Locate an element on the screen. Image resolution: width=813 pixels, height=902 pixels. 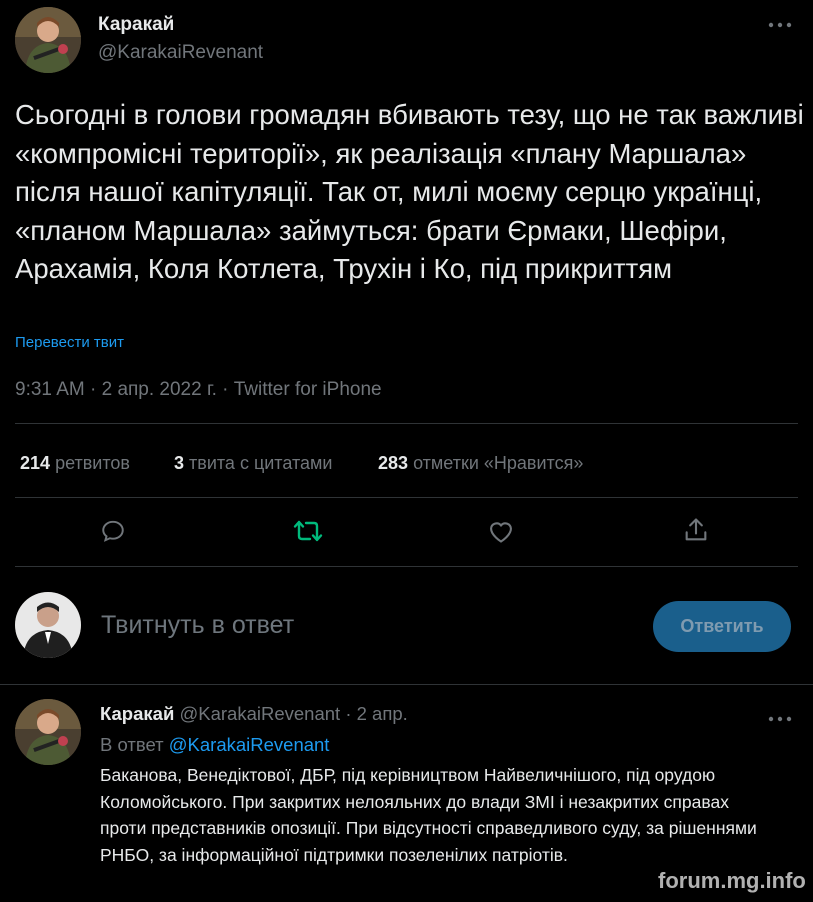
retweets-stat: 214 ретвитов is located at coordinates (75, 463).